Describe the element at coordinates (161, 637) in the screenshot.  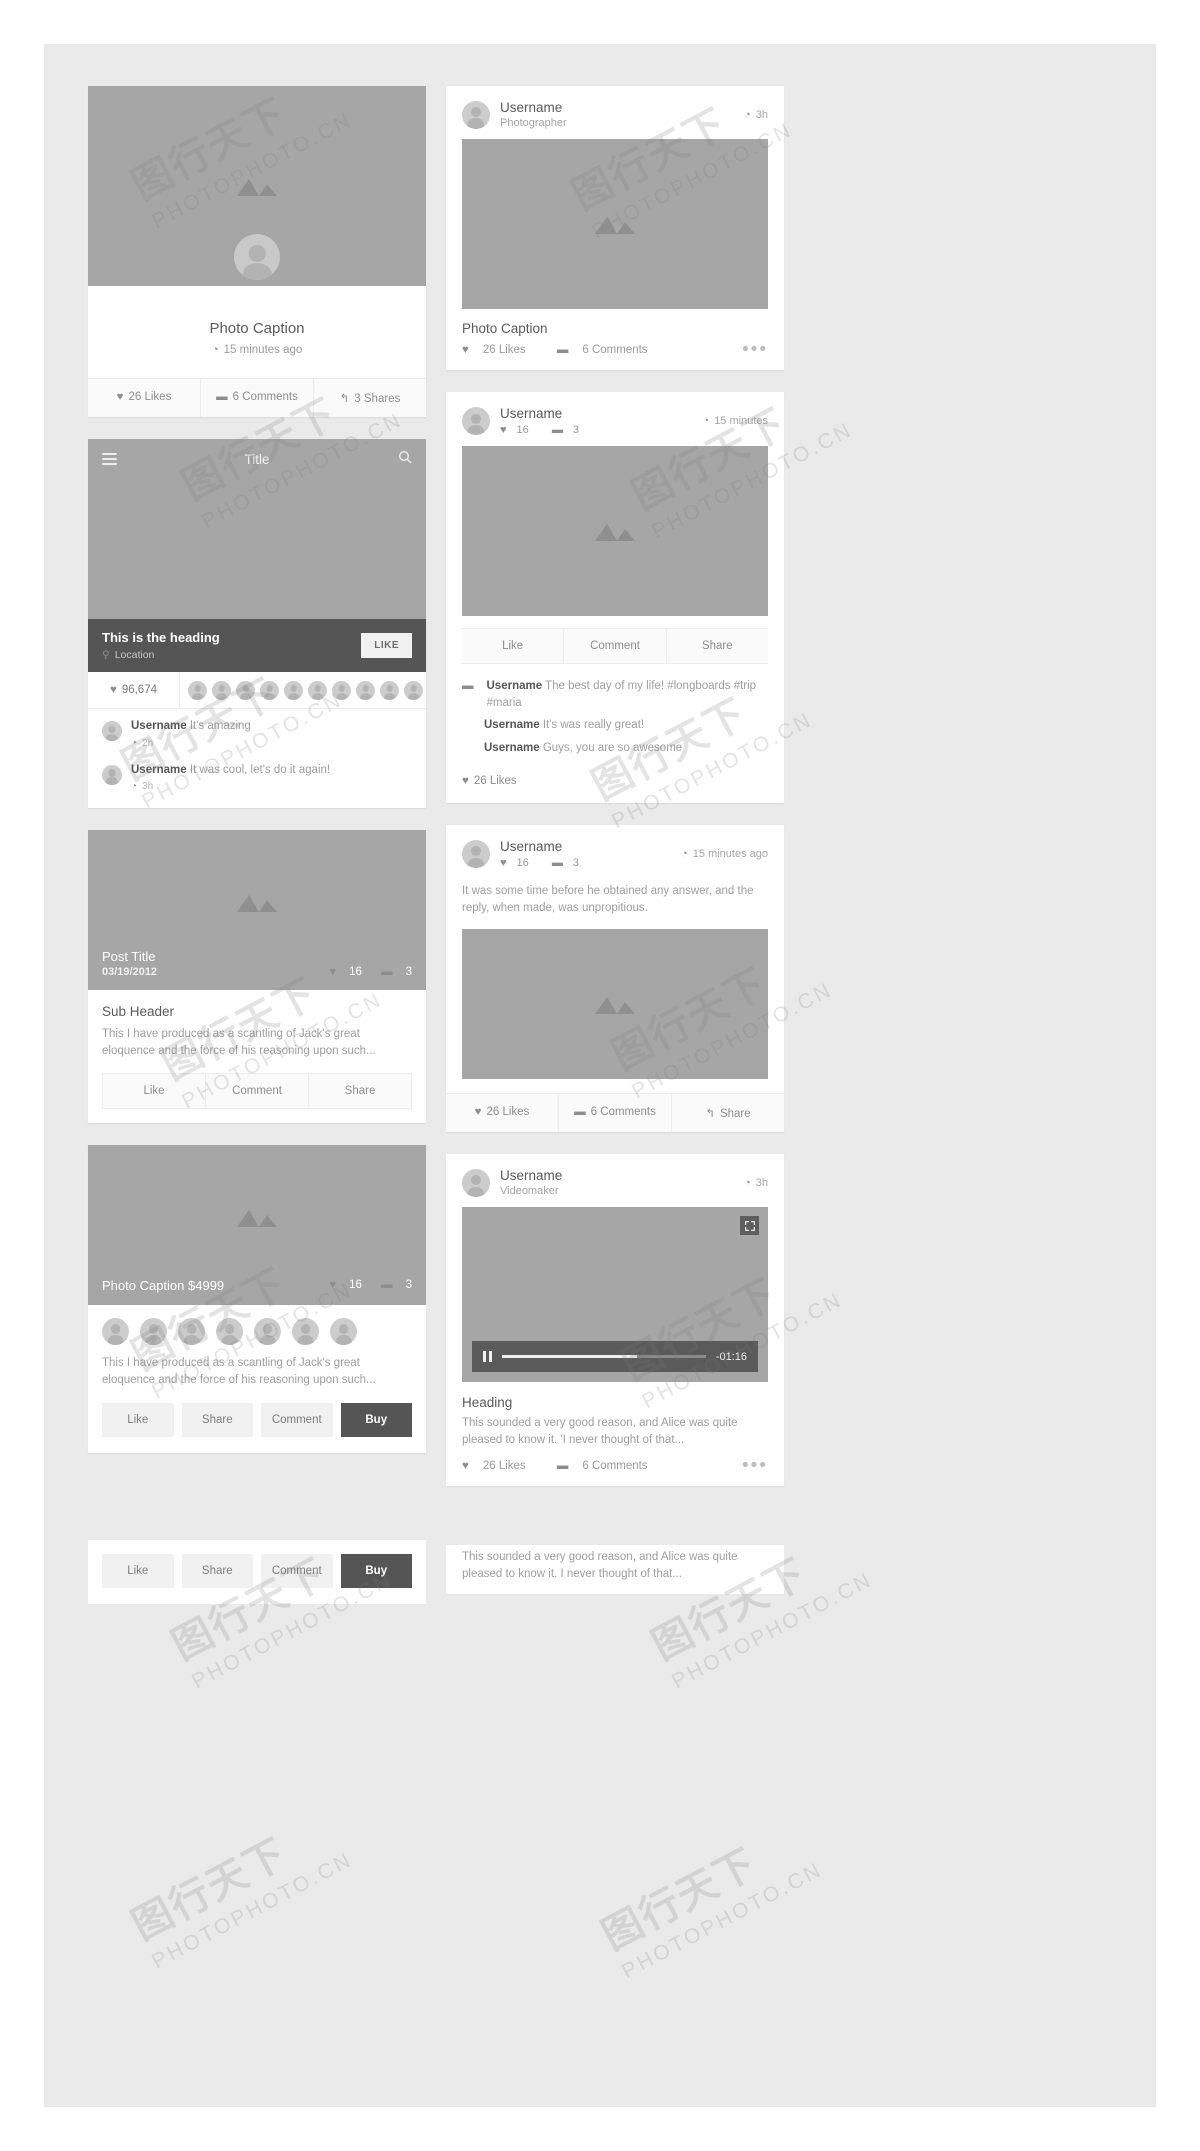
I see `heading-text: This is the heading` at that location.